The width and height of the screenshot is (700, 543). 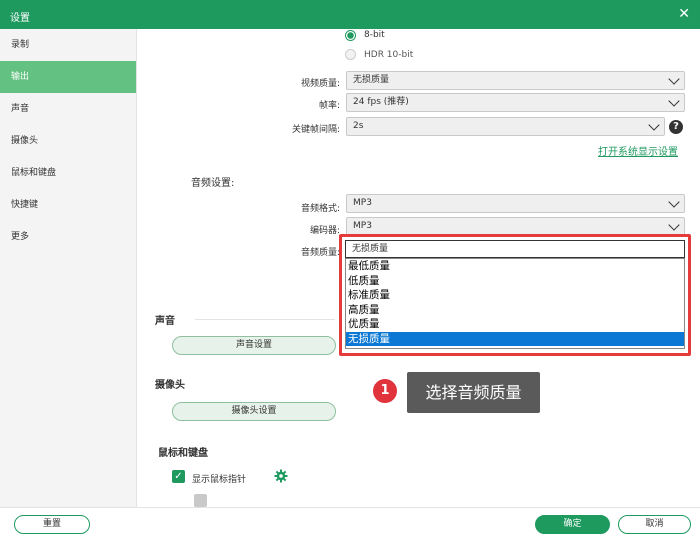 I want to click on video-quality-value: 无损质量, so click(x=371, y=80).